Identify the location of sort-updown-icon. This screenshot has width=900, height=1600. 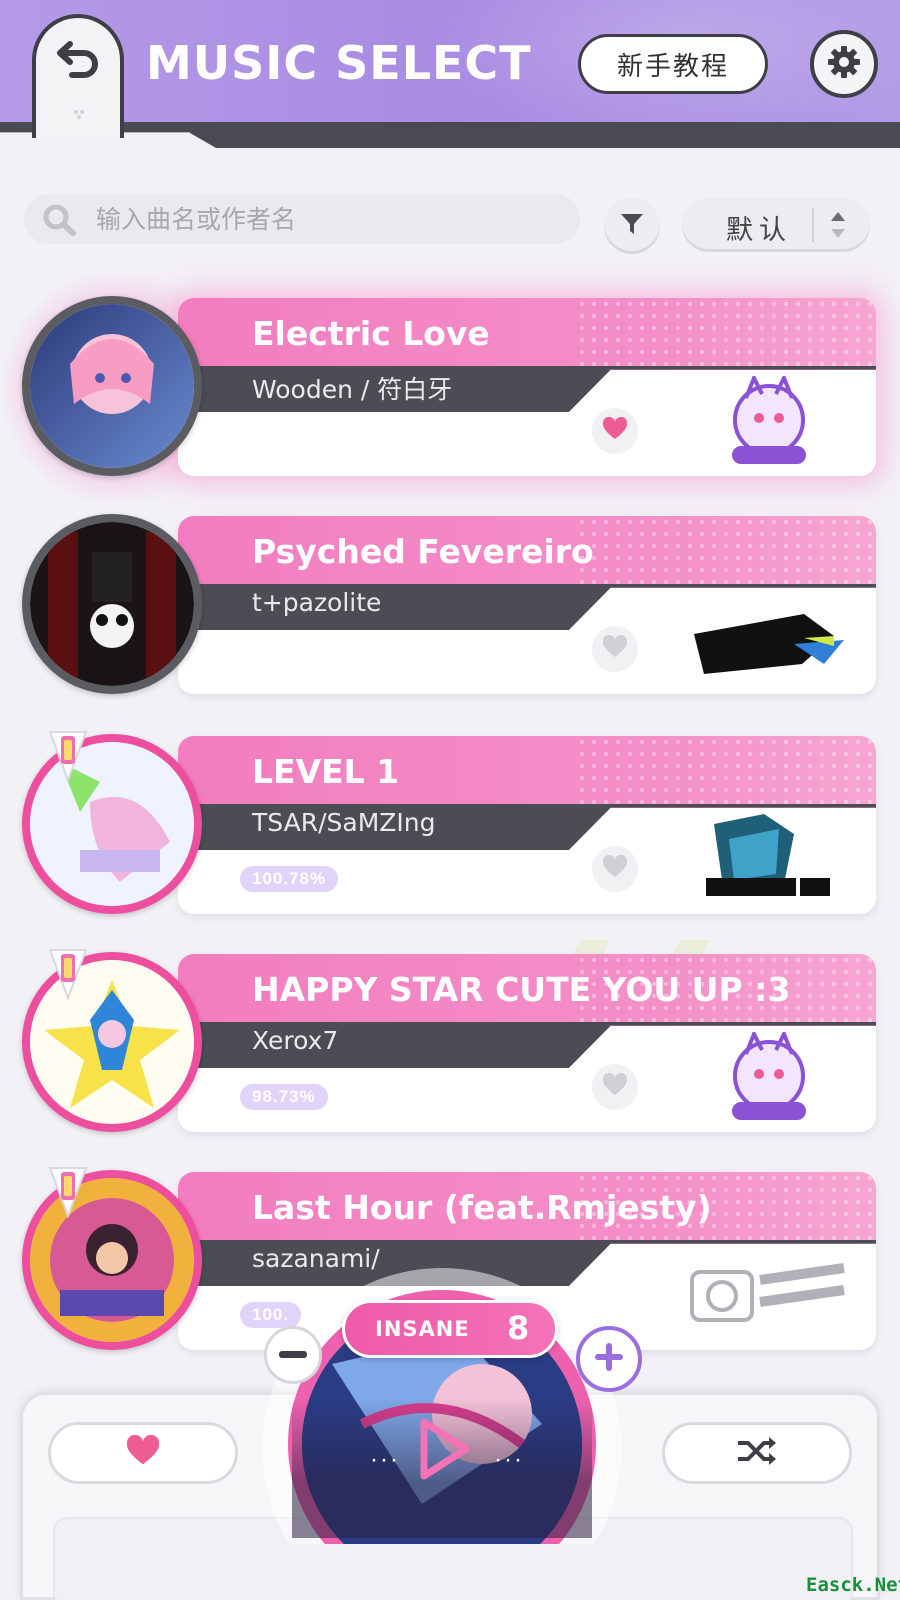
(838, 227).